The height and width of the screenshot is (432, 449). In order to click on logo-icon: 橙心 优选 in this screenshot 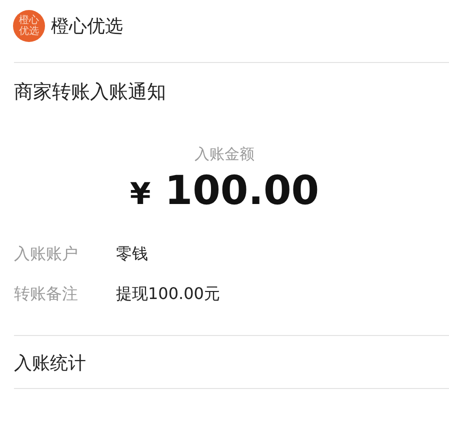, I will do `click(29, 26)`.